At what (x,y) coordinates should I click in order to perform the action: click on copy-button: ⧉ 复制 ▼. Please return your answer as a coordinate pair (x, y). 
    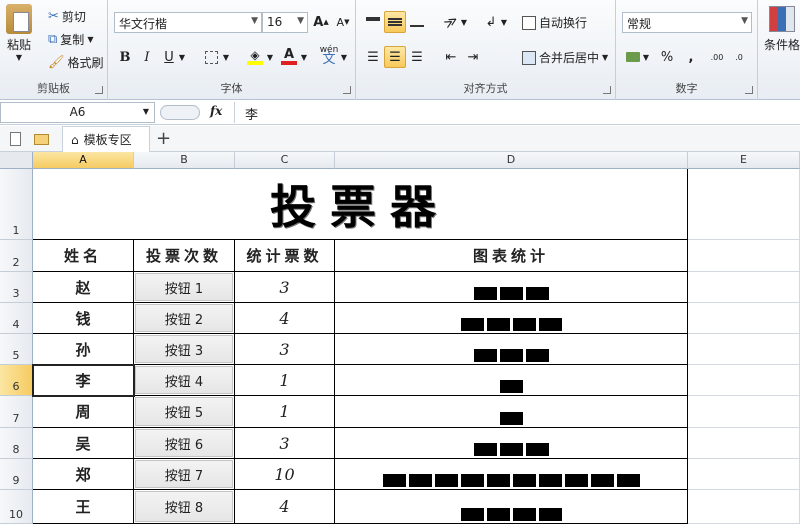
    Looking at the image, I should click on (70, 39).